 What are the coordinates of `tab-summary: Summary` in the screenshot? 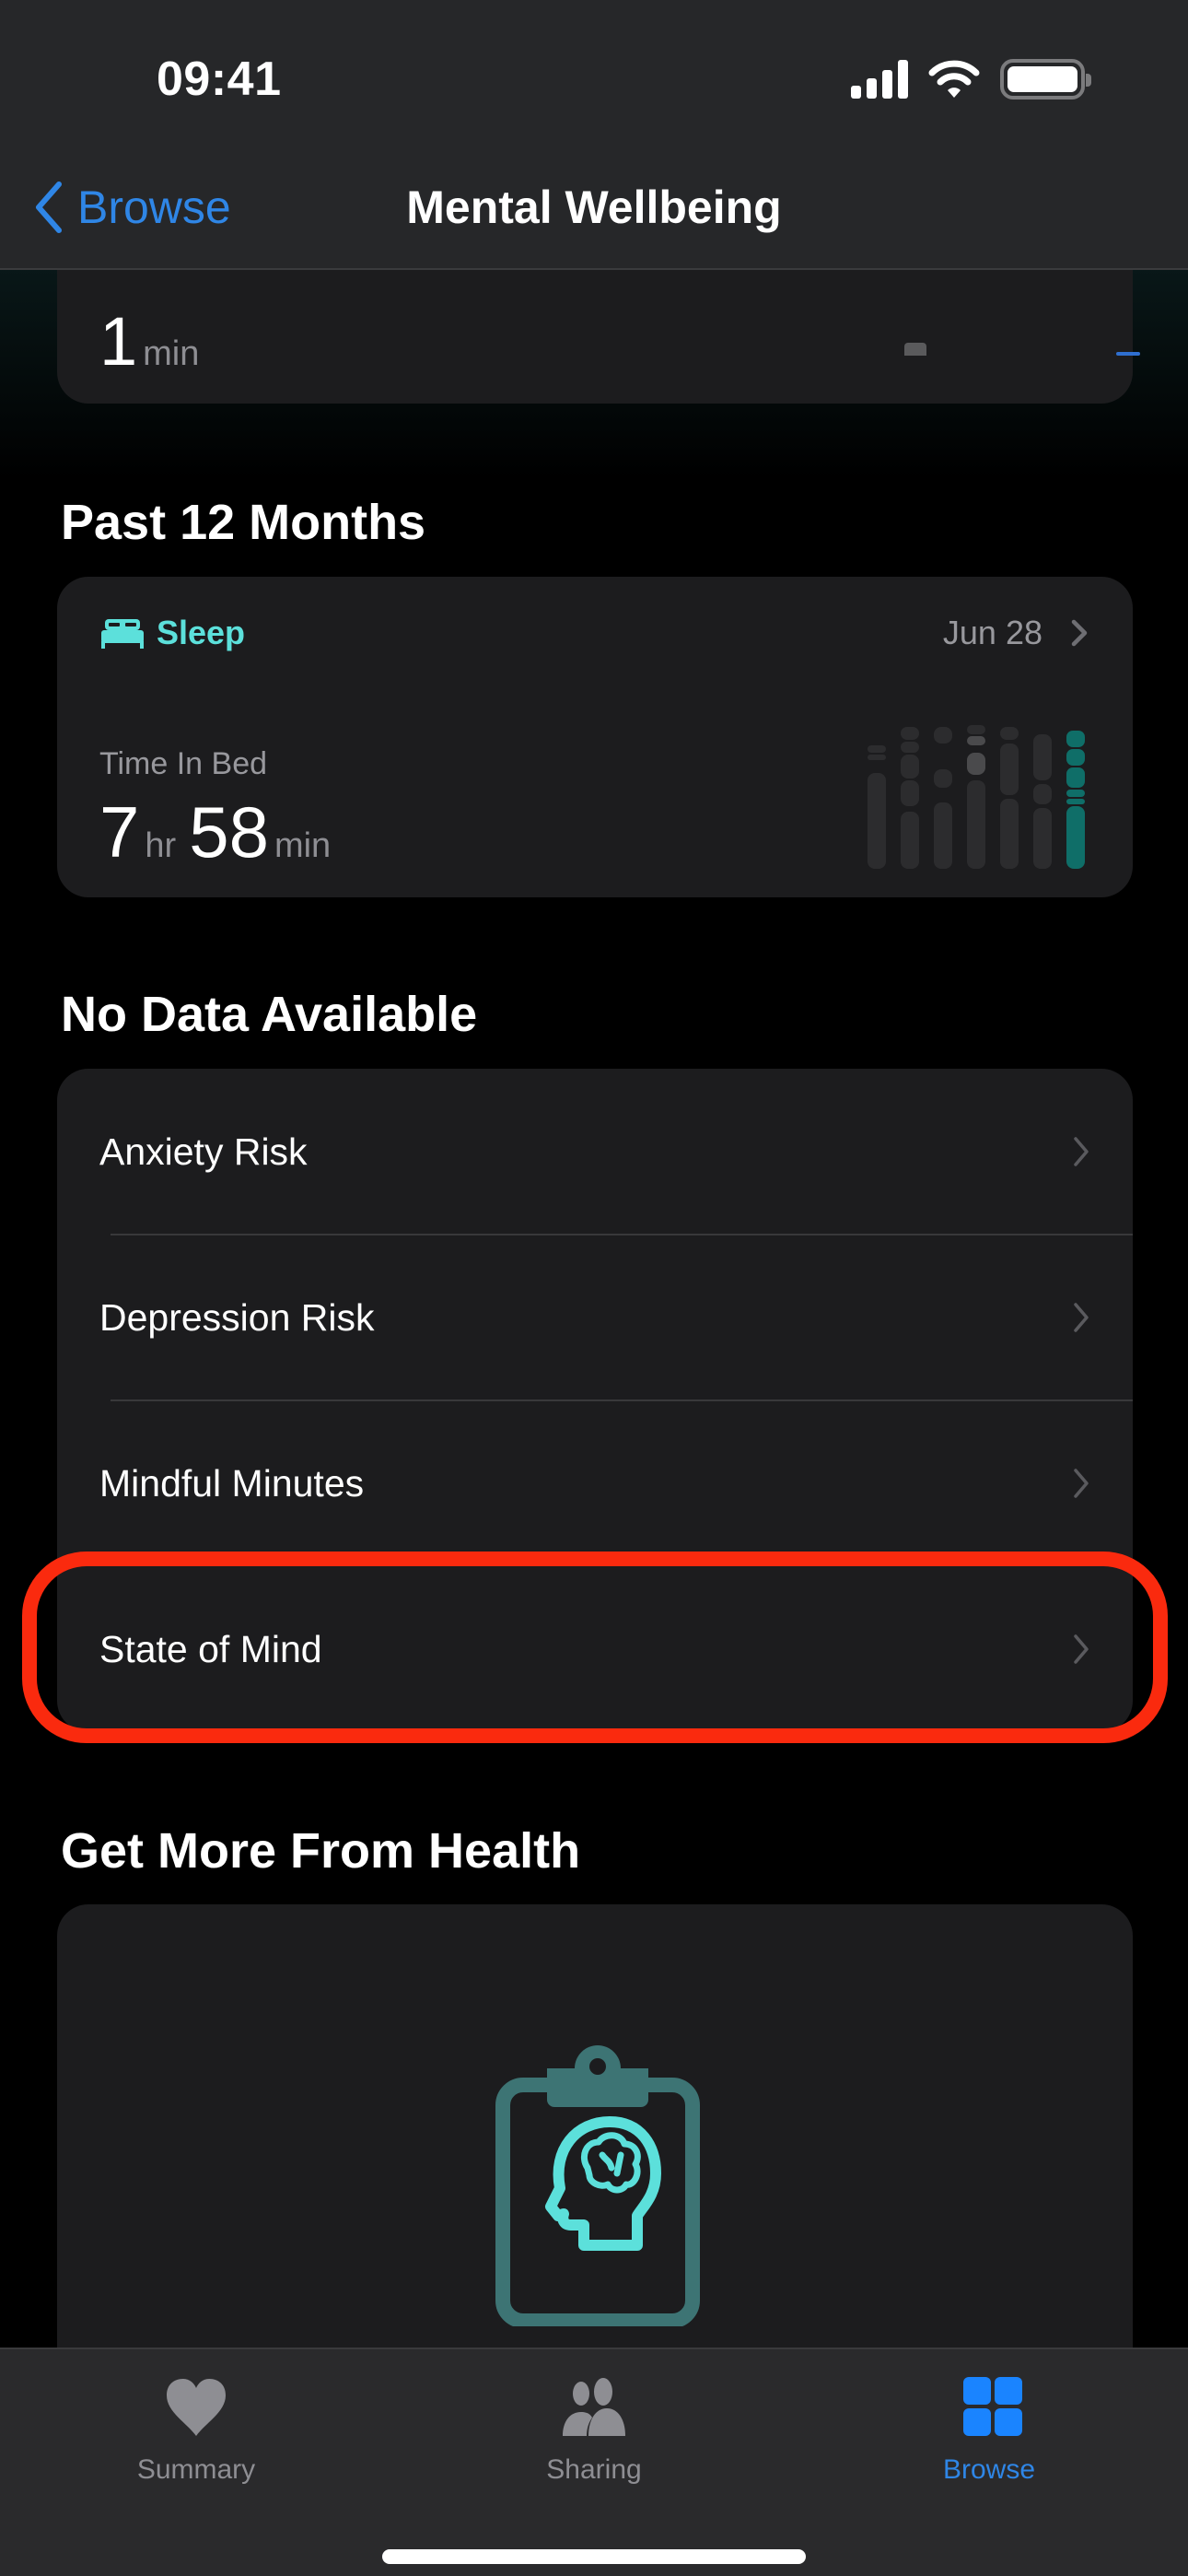 It's located at (196, 2430).